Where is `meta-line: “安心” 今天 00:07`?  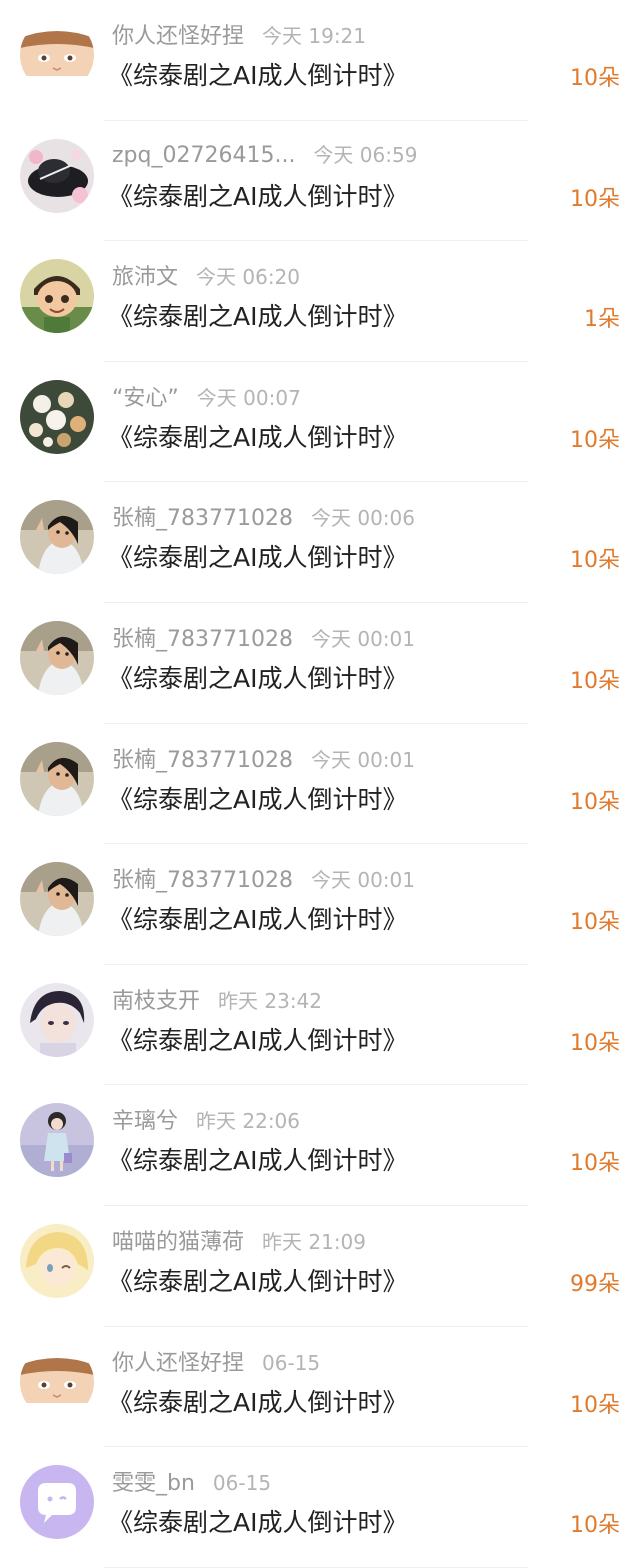 meta-line: “安心” 今天 00:07 is located at coordinates (206, 396).